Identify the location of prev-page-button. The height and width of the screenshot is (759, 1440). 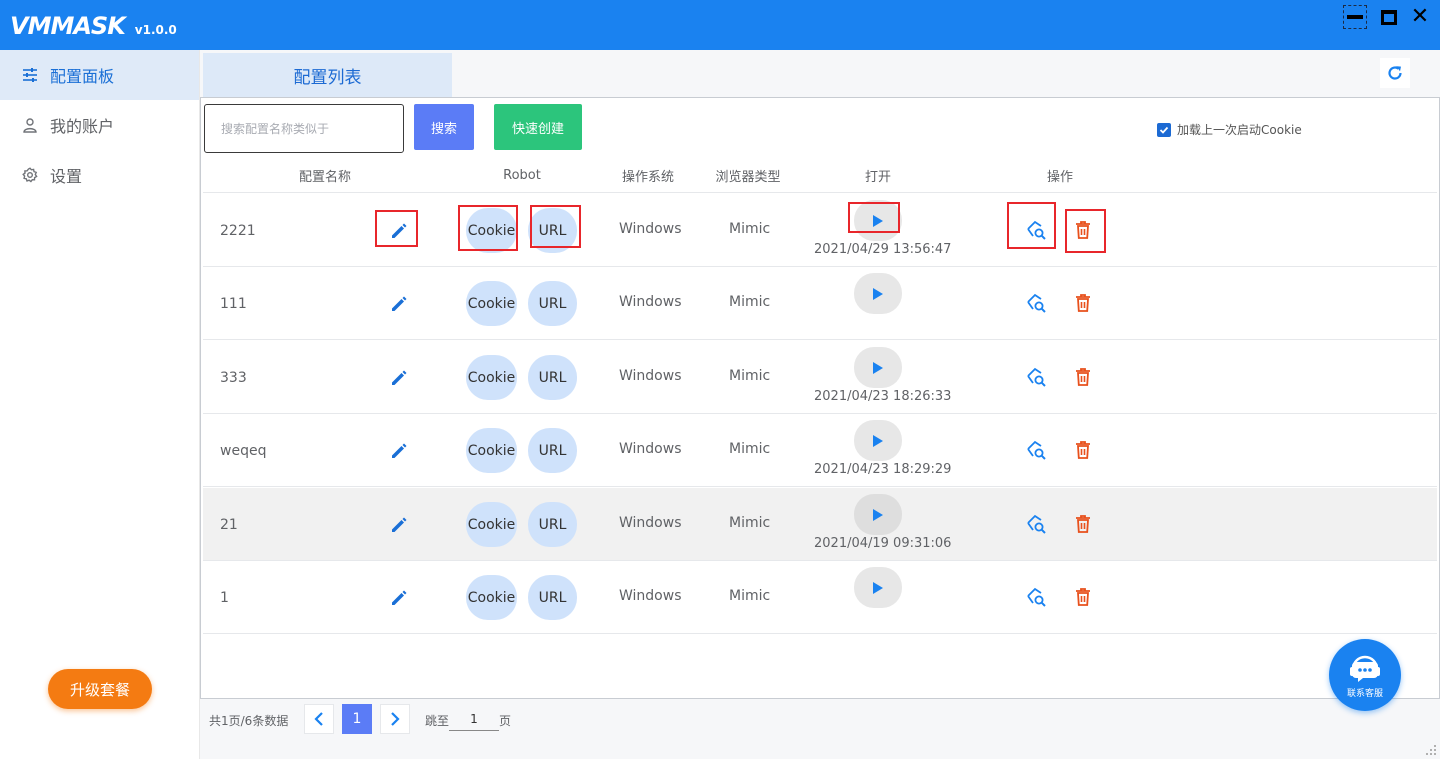
(319, 719).